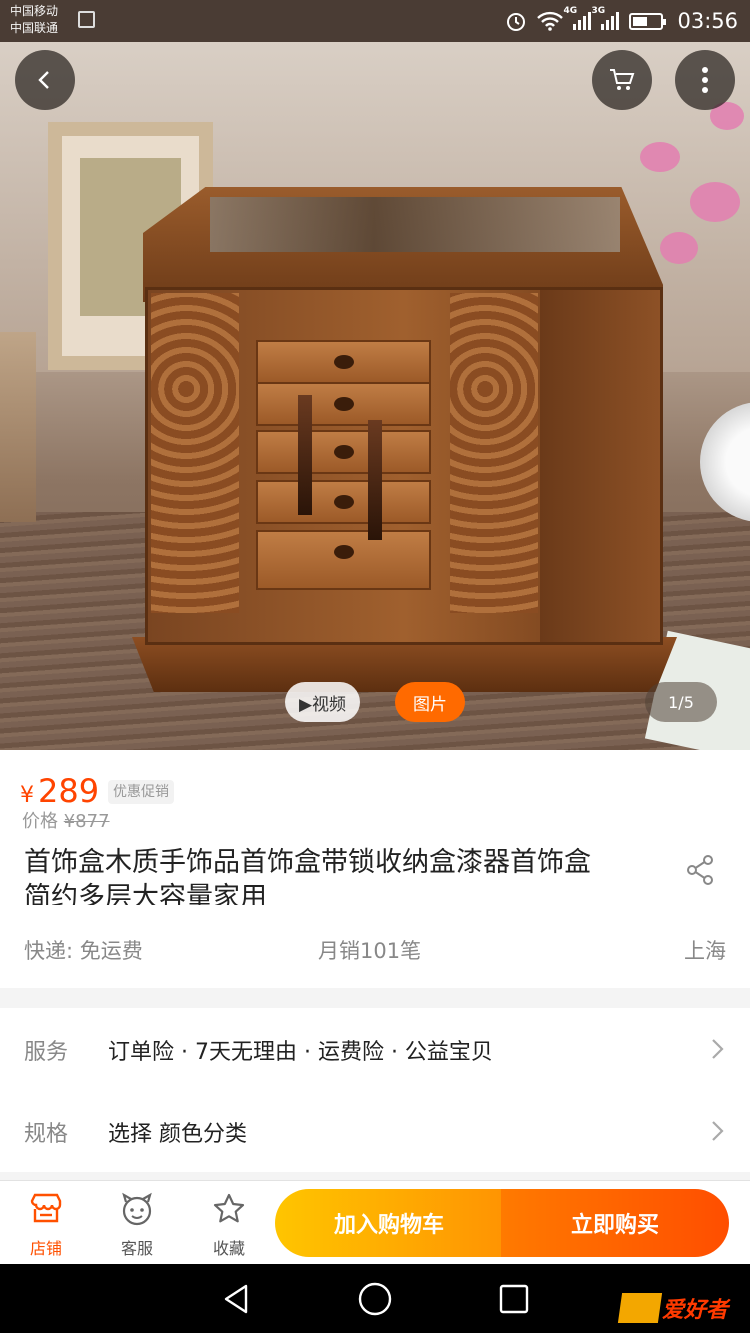 Image resolution: width=750 pixels, height=1333 pixels. Describe the element at coordinates (137, 1209) in the screenshot. I see `customer-service-icon` at that location.